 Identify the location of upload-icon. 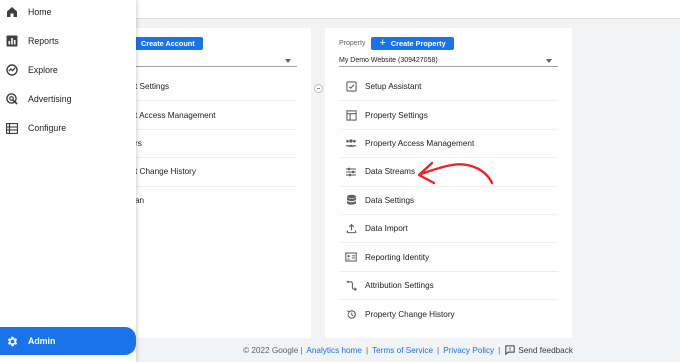
(351, 229).